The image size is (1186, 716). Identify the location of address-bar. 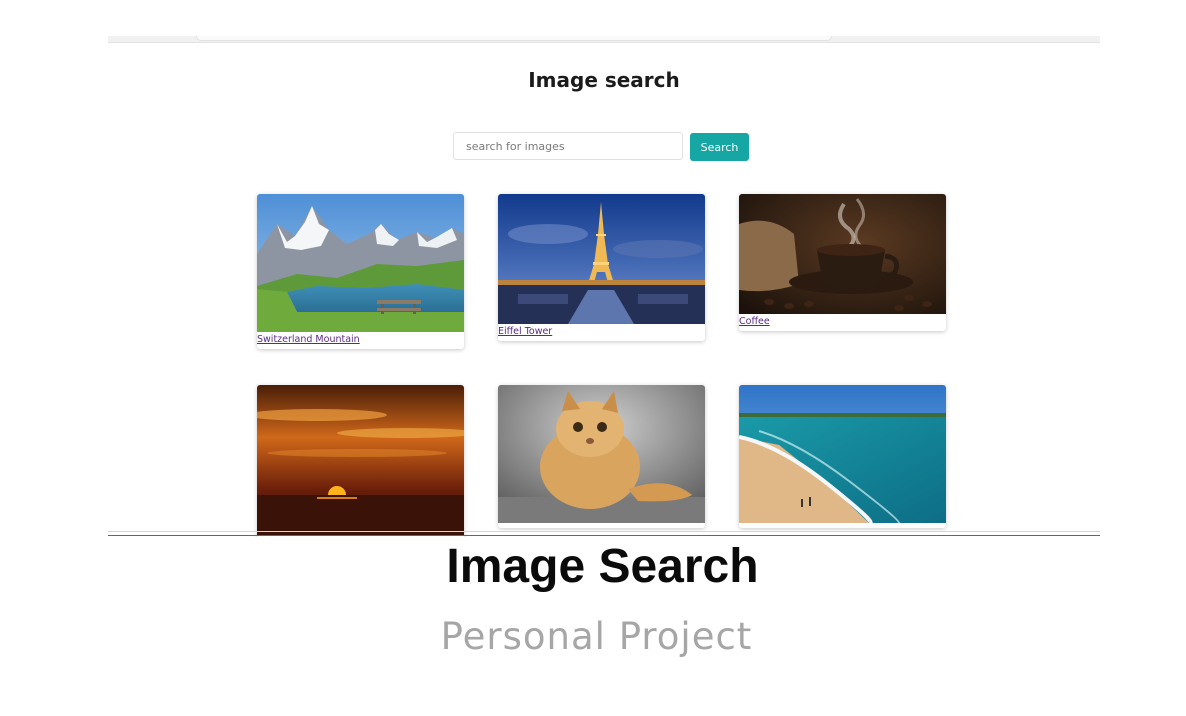
(514, 38).